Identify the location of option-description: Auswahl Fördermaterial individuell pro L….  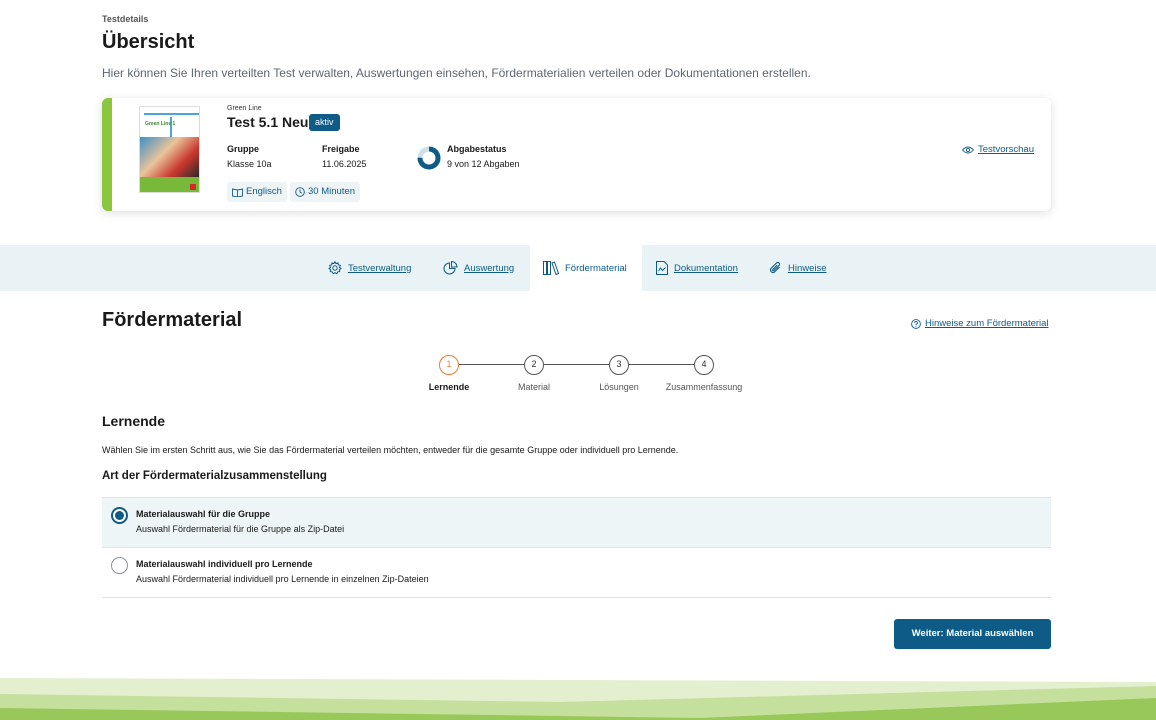
(282, 579).